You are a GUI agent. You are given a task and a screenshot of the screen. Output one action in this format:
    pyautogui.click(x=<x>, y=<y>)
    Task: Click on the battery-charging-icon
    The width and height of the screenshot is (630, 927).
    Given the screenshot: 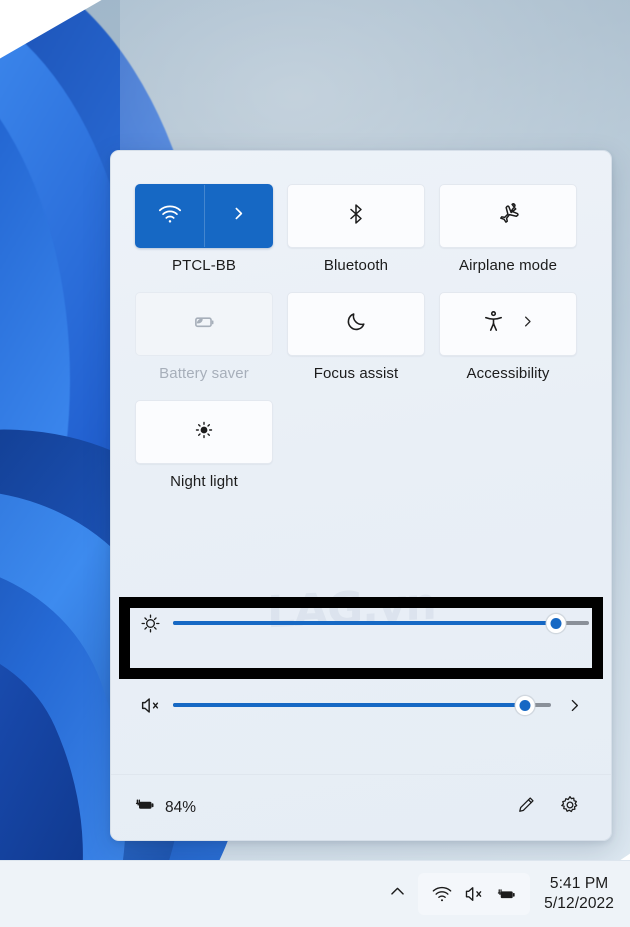 What is the action you would take?
    pyautogui.click(x=145, y=807)
    